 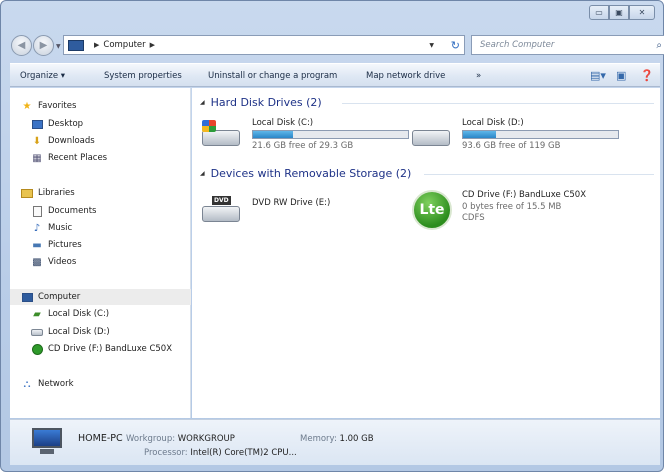 I want to click on star-icon: ★, so click(x=27, y=106).